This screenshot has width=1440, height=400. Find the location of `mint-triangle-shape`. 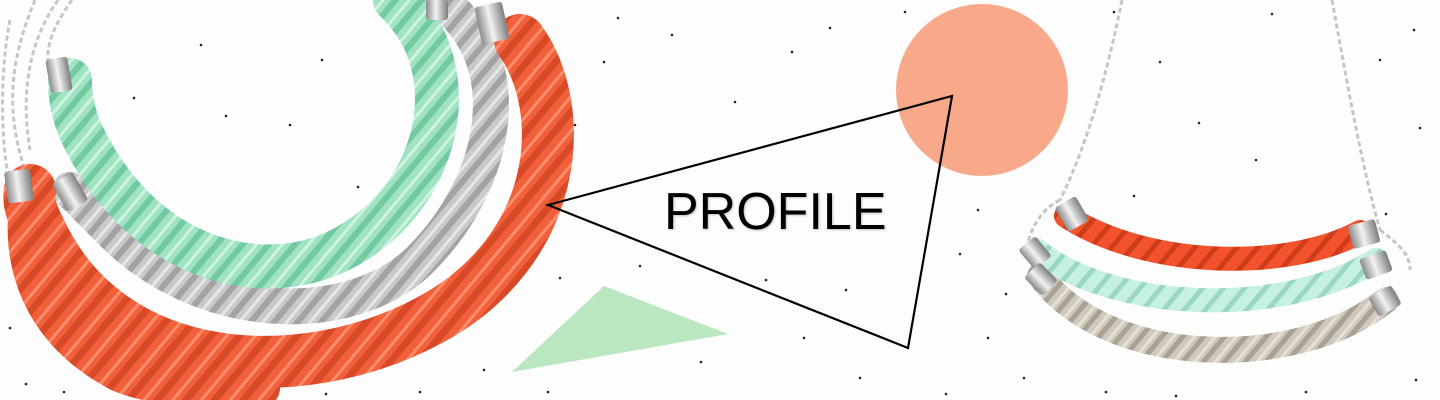

mint-triangle-shape is located at coordinates (620, 329).